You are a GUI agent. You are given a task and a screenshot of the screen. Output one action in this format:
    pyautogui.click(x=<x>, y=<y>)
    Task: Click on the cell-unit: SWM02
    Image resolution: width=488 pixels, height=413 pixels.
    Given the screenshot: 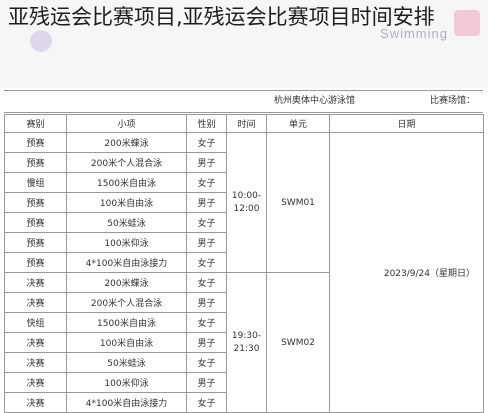 What is the action you would take?
    pyautogui.click(x=298, y=342)
    